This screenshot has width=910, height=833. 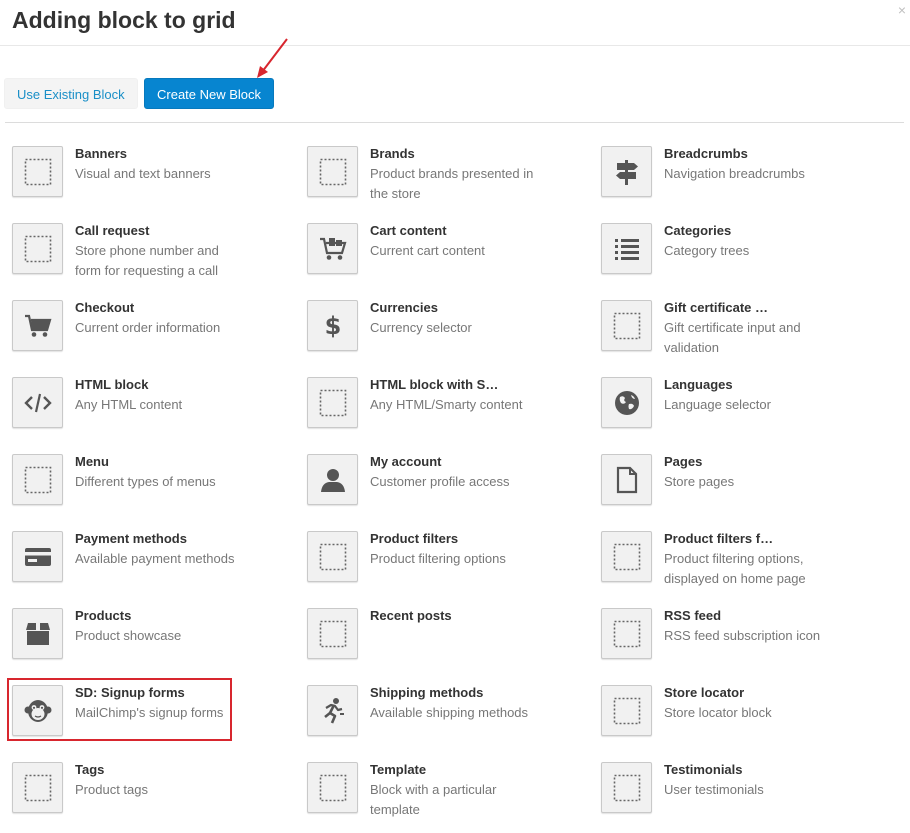 What do you see at coordinates (392, 154) in the screenshot?
I see `block-name: Brands` at bounding box center [392, 154].